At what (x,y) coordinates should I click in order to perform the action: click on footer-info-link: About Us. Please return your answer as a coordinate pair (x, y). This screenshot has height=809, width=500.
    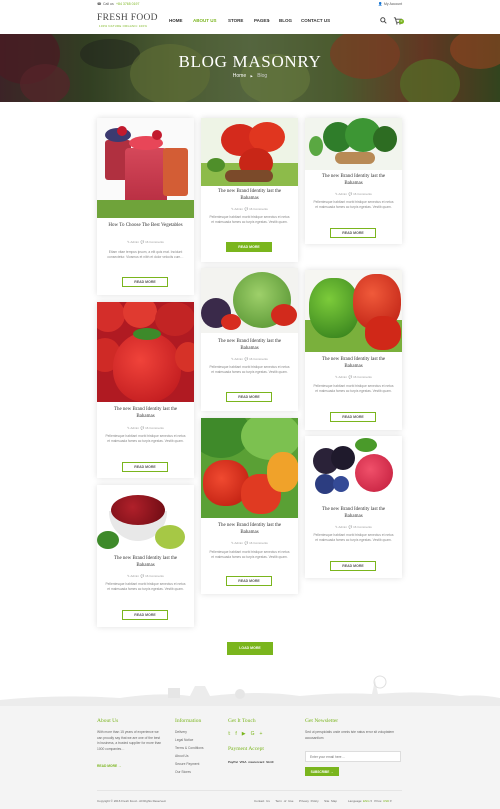
    Looking at the image, I should click on (182, 757).